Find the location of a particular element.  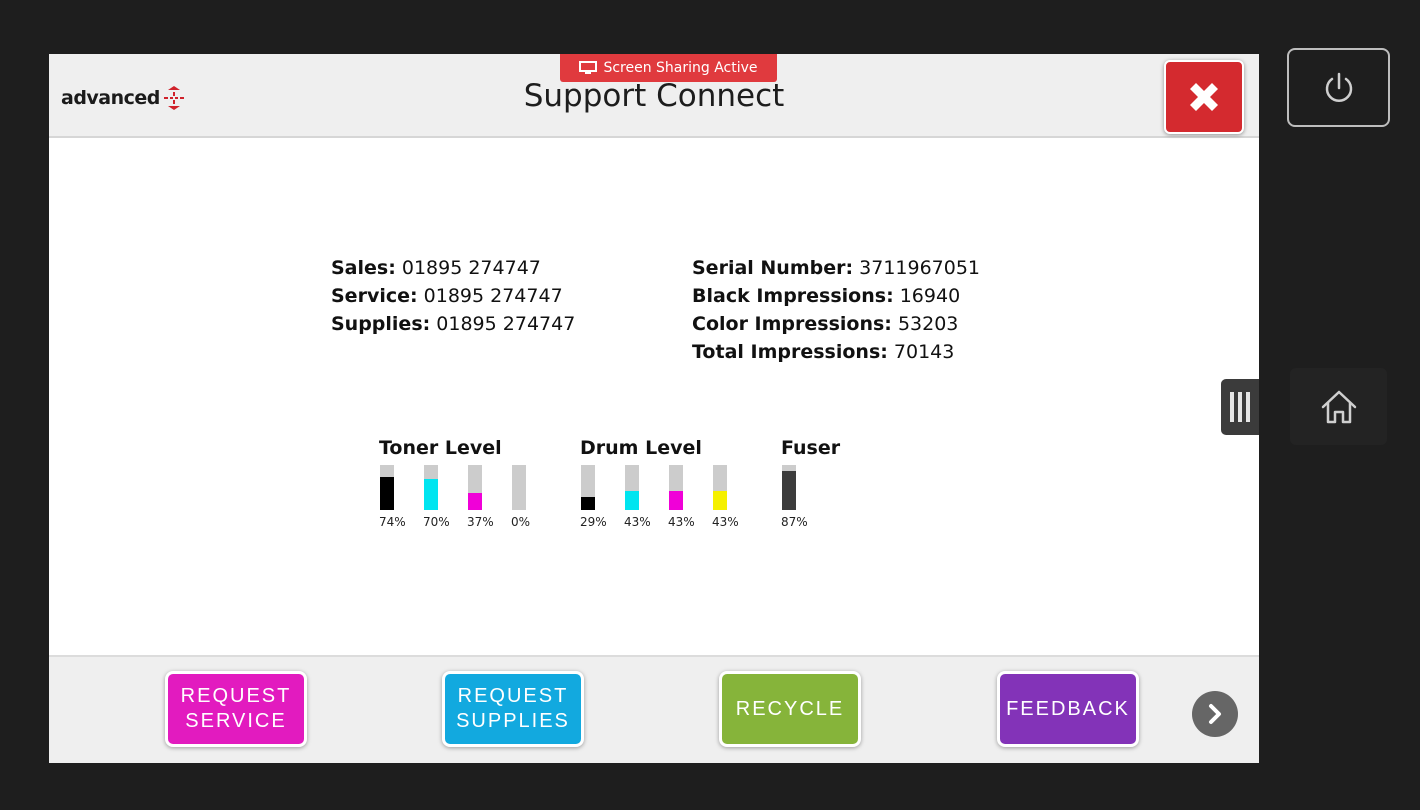

home-button is located at coordinates (1338, 406).